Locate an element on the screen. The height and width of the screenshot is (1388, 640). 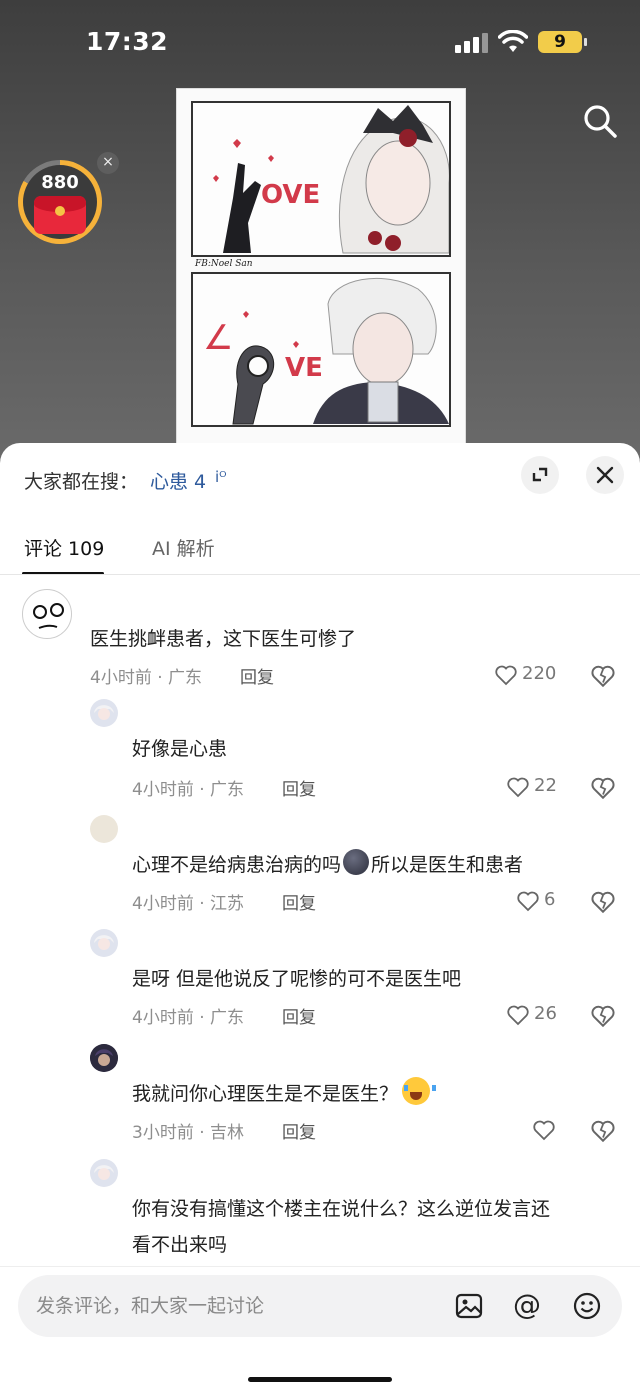
close-icon is located at coordinates (605, 475).